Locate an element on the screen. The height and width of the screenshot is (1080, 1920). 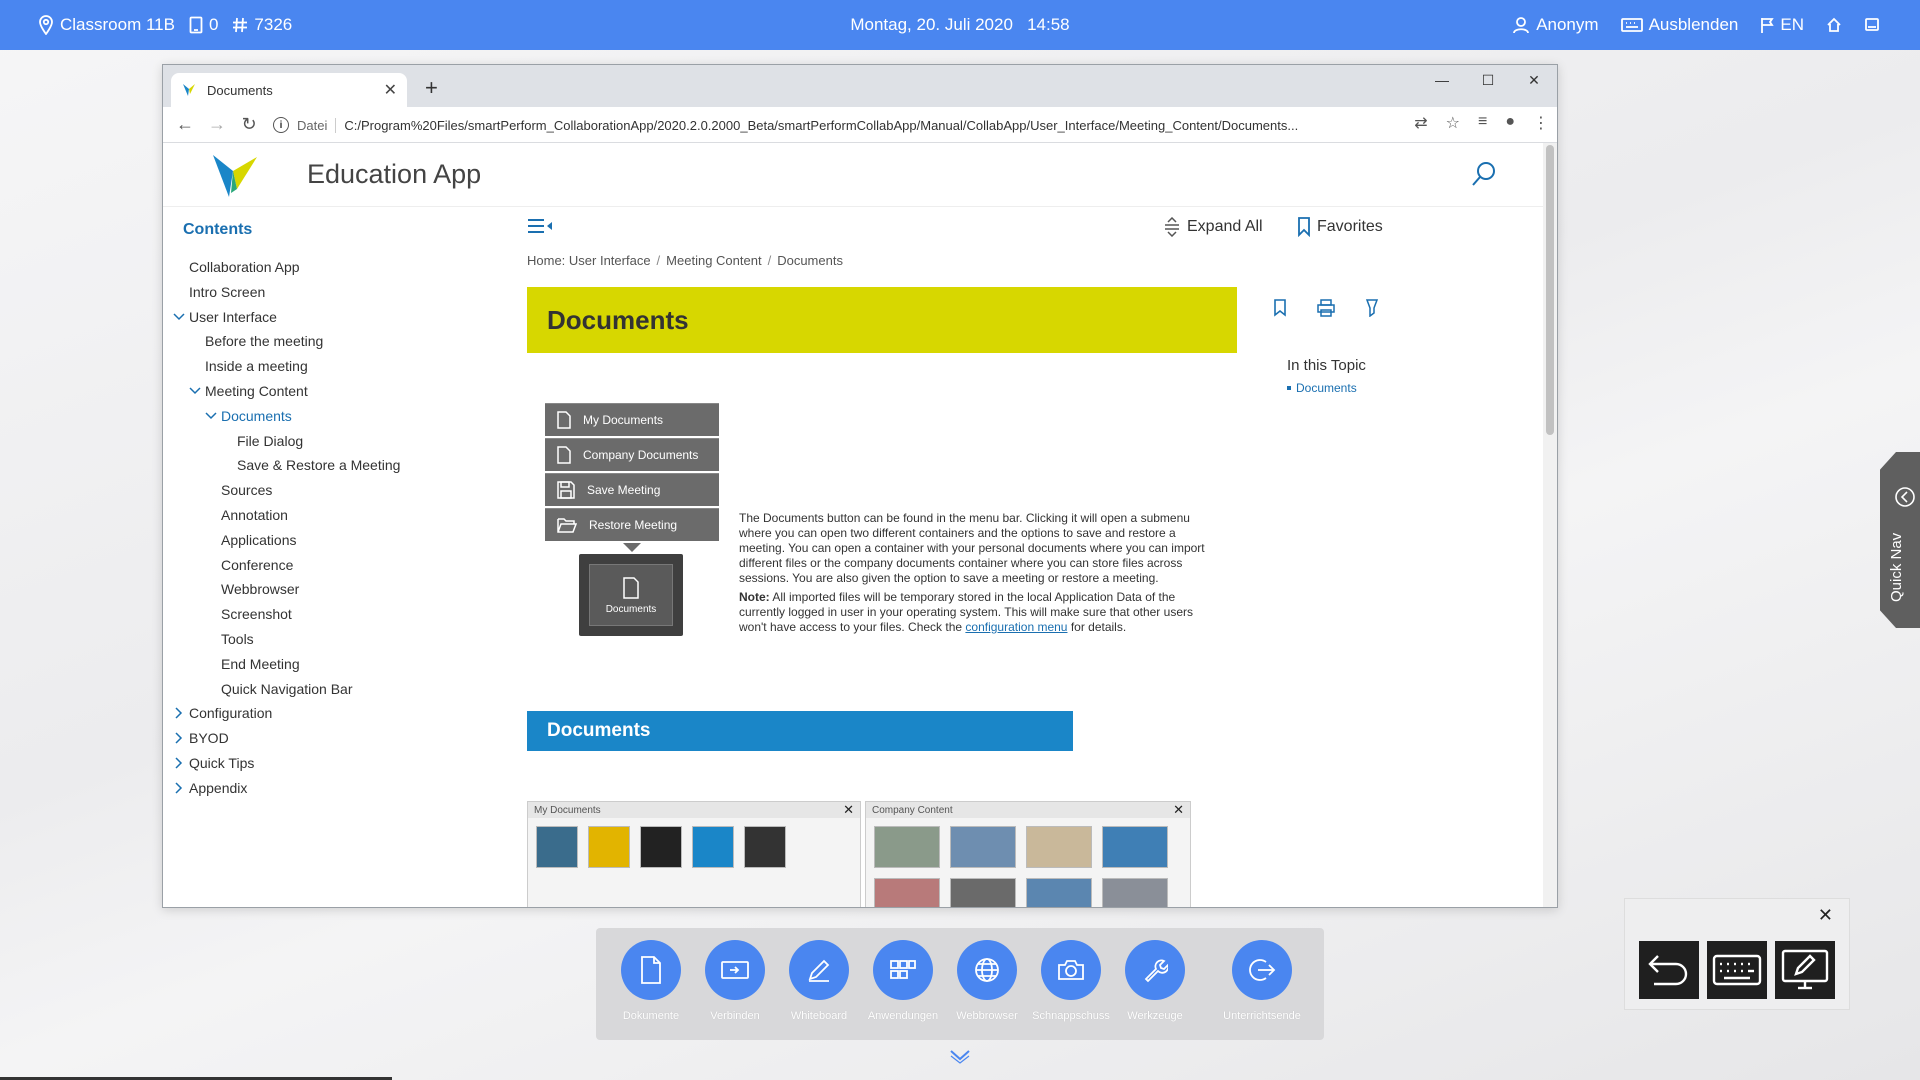
back-button: ← is located at coordinates (185, 124).